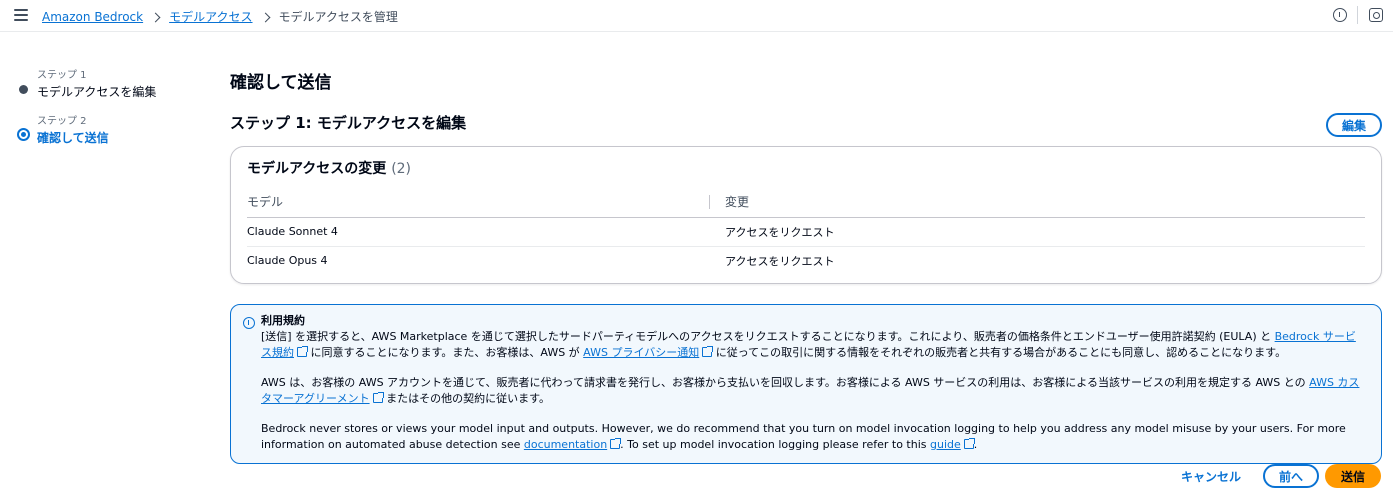  Describe the element at coordinates (445, 352) in the screenshot. I see `text: に同意することになります。また、お客様は、AWS が` at that location.